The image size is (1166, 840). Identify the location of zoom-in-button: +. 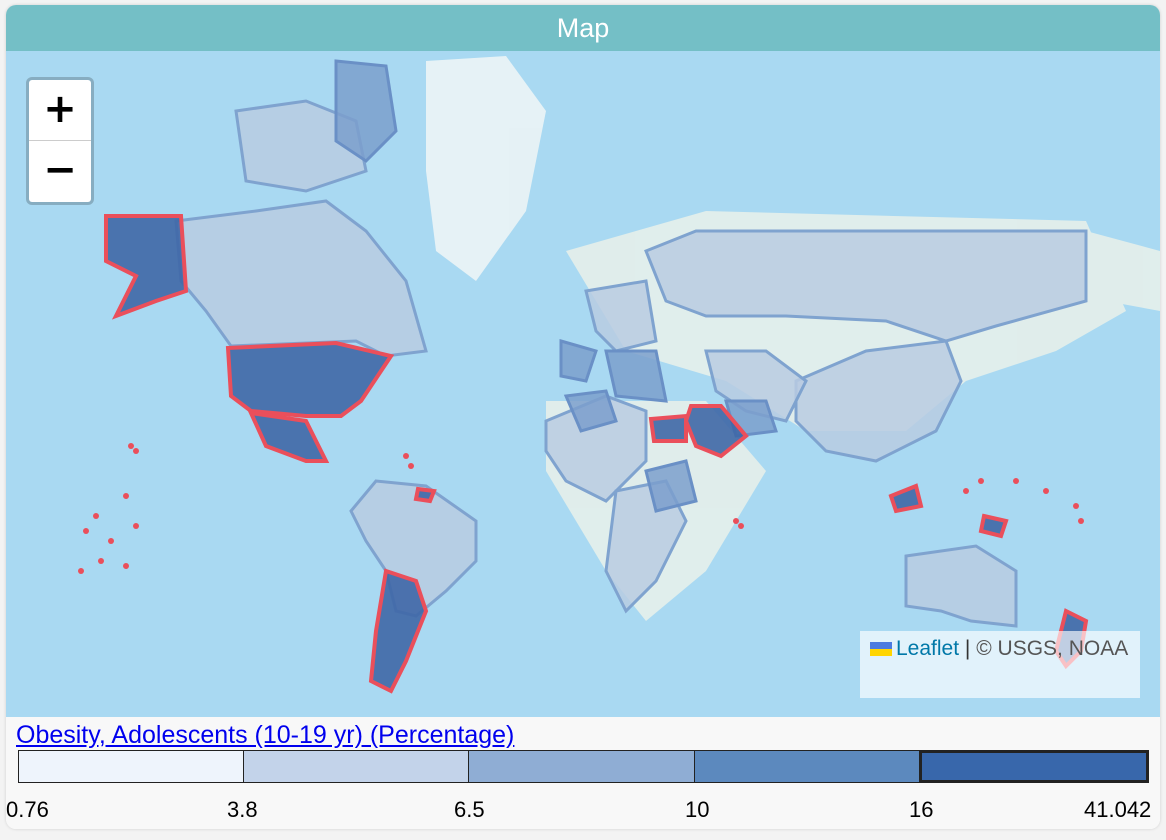
(60, 110).